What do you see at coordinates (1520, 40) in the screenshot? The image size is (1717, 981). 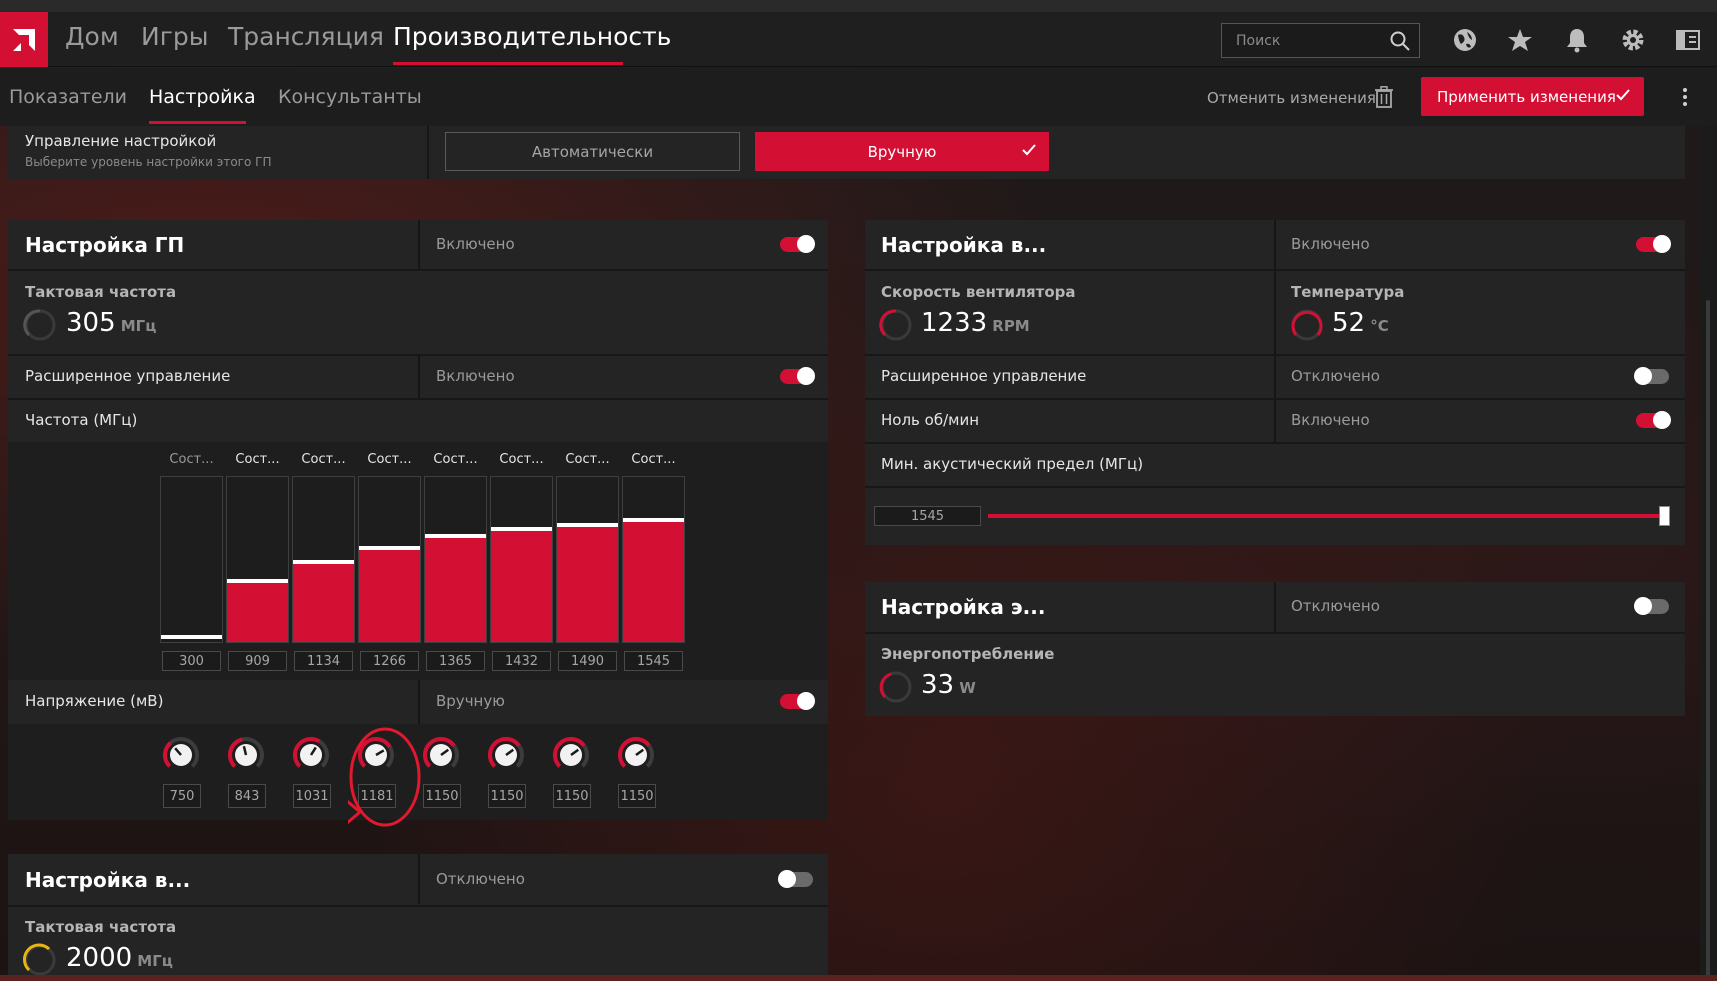 I see `star-icon` at bounding box center [1520, 40].